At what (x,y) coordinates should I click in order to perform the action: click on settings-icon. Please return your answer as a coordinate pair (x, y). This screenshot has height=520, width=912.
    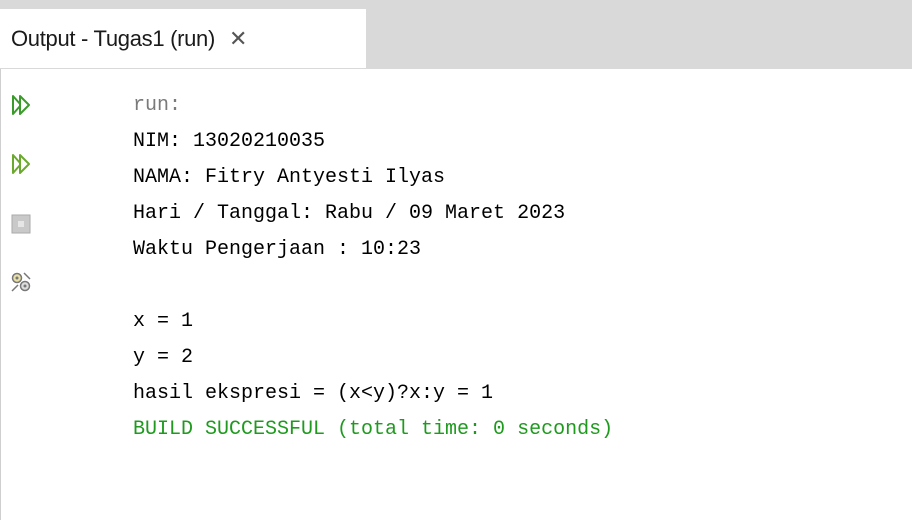
    Looking at the image, I should click on (21, 282).